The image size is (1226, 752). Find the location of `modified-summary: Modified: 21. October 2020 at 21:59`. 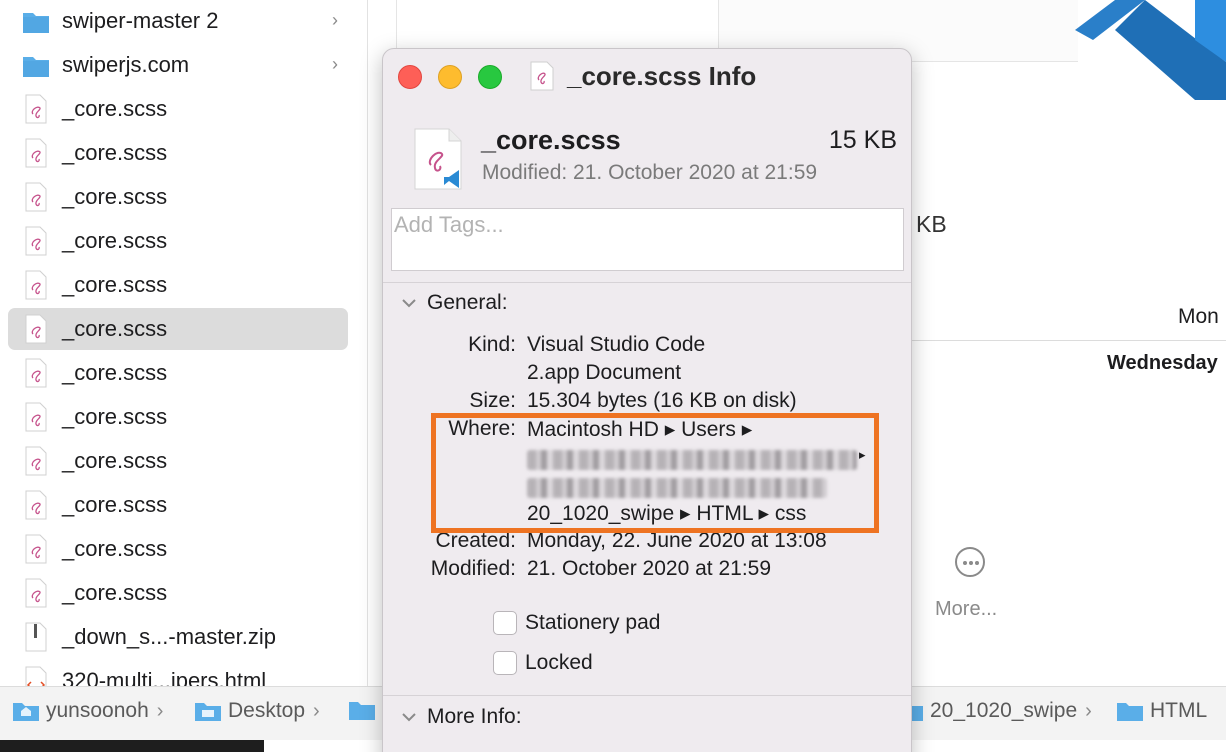

modified-summary: Modified: 21. October 2020 at 21:59 is located at coordinates (650, 172).